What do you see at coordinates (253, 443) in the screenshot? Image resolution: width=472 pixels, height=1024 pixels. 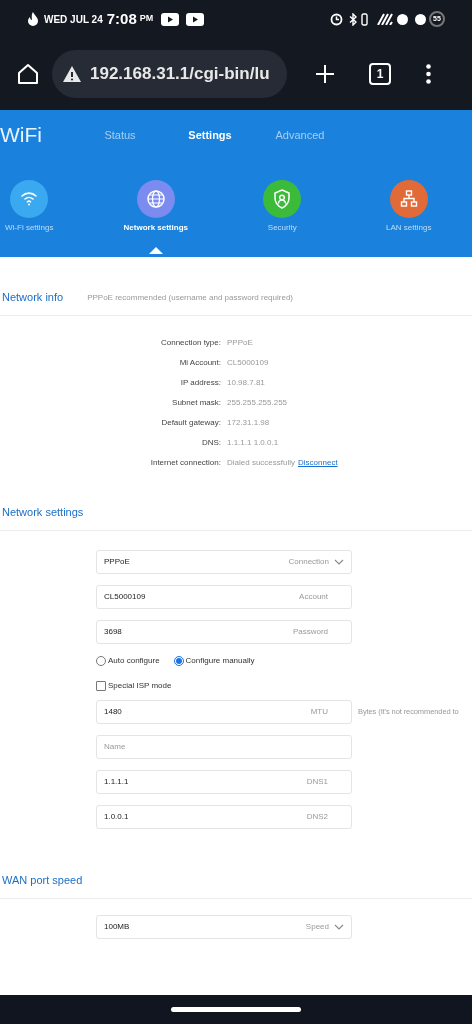 I see `info-value: 1.1.1.1 1.0.0.1` at bounding box center [253, 443].